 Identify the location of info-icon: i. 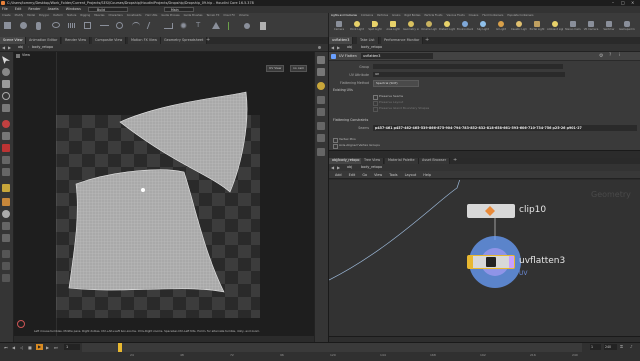
(619, 56).